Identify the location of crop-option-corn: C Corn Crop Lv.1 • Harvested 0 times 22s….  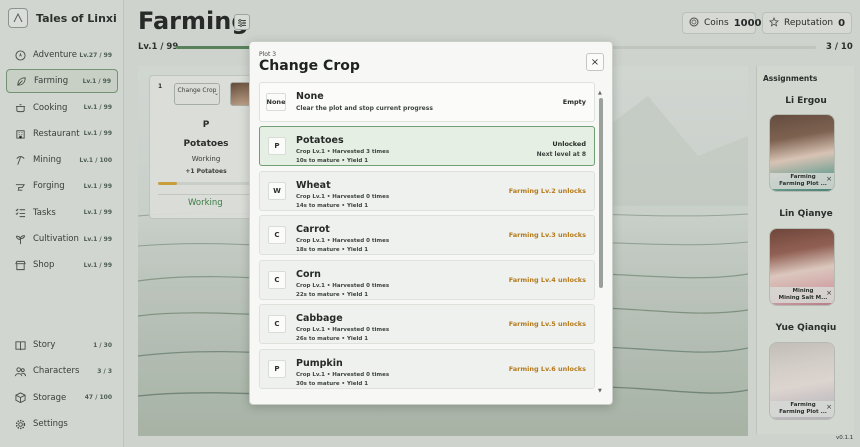
(427, 280).